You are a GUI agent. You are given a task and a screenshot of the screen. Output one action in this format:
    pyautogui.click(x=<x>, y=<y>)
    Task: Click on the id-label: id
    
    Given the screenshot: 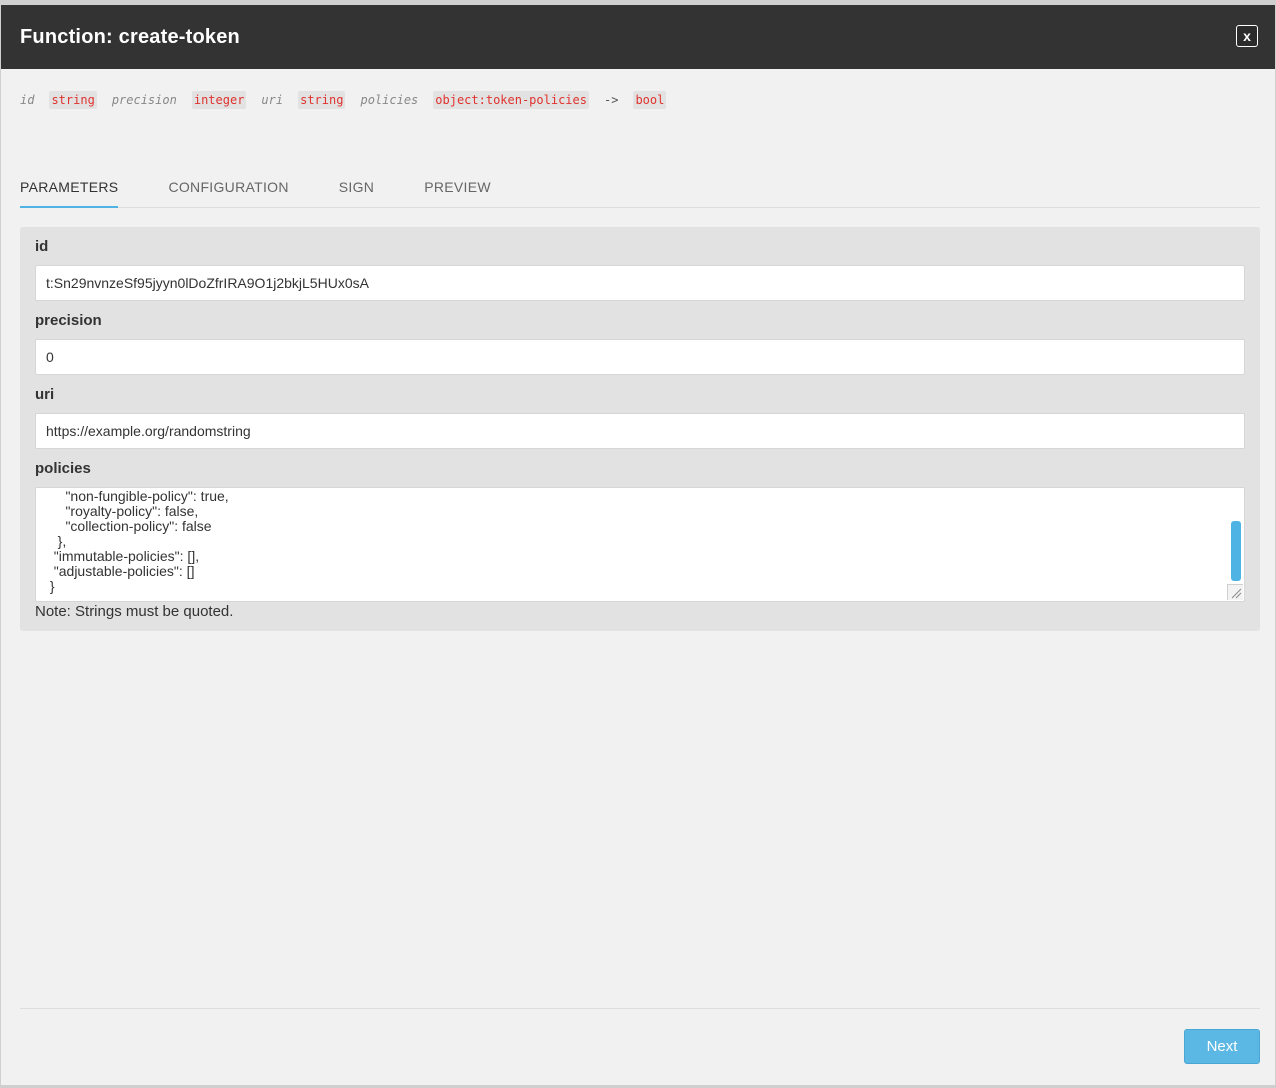 What is the action you would take?
    pyautogui.click(x=42, y=246)
    